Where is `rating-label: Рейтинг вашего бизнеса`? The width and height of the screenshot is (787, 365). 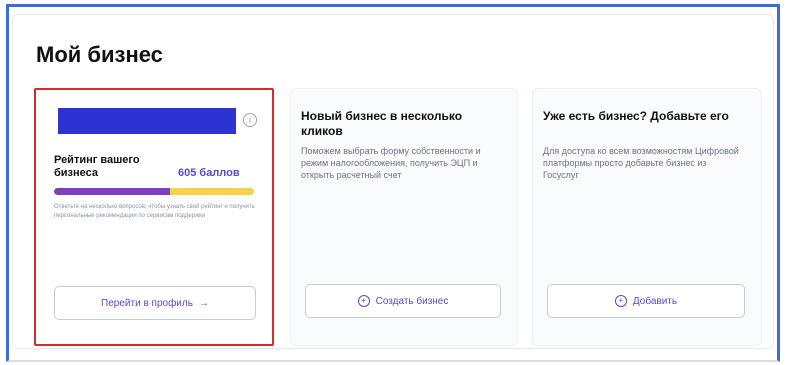
rating-label: Рейтинг вашего бизнеса is located at coordinates (97, 166).